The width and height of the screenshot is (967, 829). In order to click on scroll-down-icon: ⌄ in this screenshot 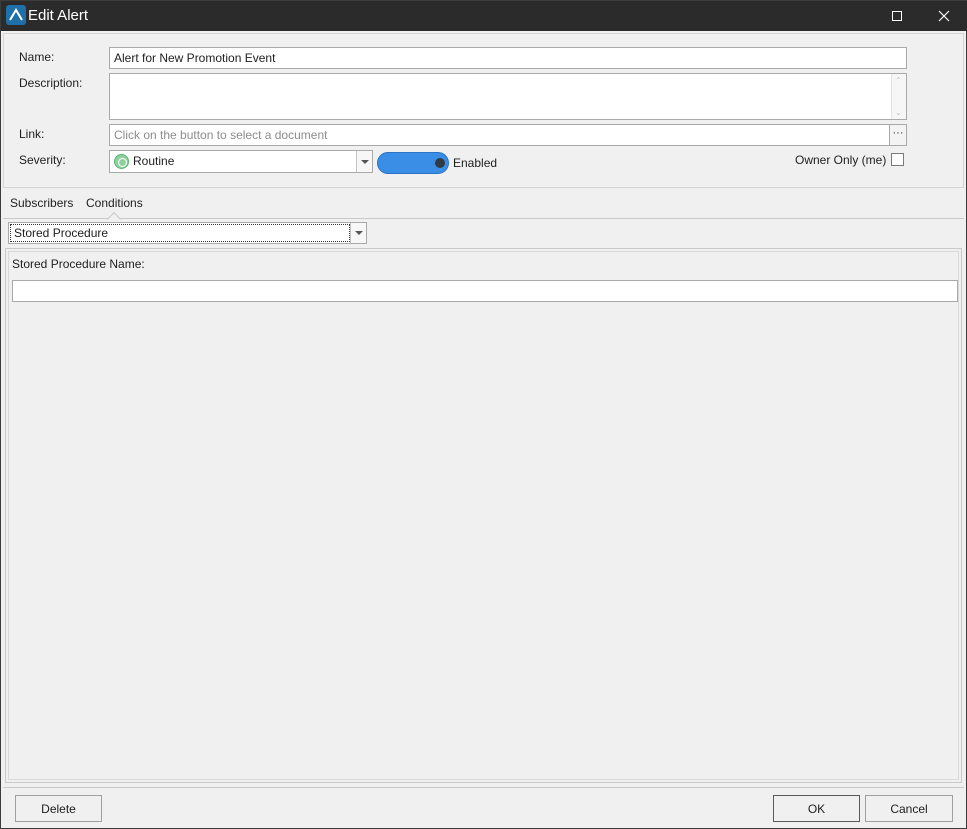, I will do `click(898, 112)`.